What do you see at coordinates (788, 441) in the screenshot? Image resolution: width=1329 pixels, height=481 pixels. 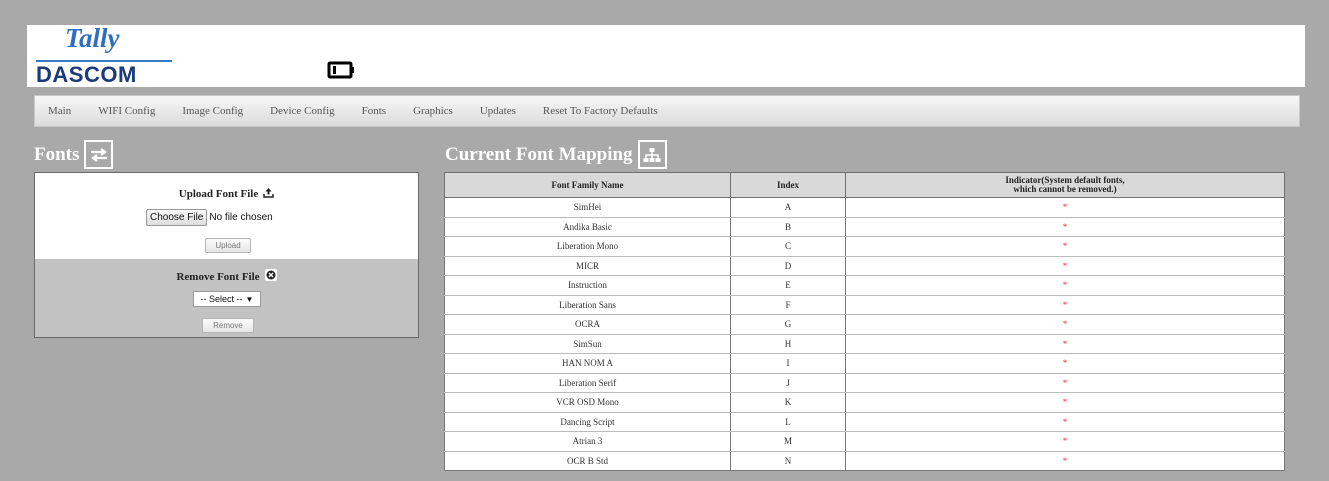 I see `index-cell: M` at bounding box center [788, 441].